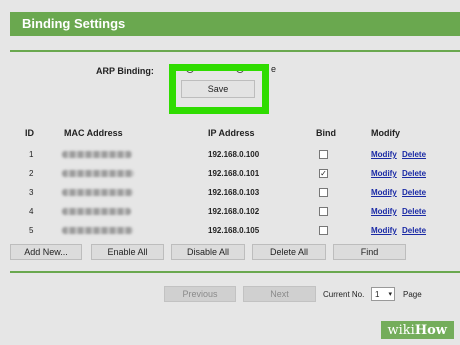 The height and width of the screenshot is (345, 460). Describe the element at coordinates (369, 252) in the screenshot. I see `find-button: Find` at that location.